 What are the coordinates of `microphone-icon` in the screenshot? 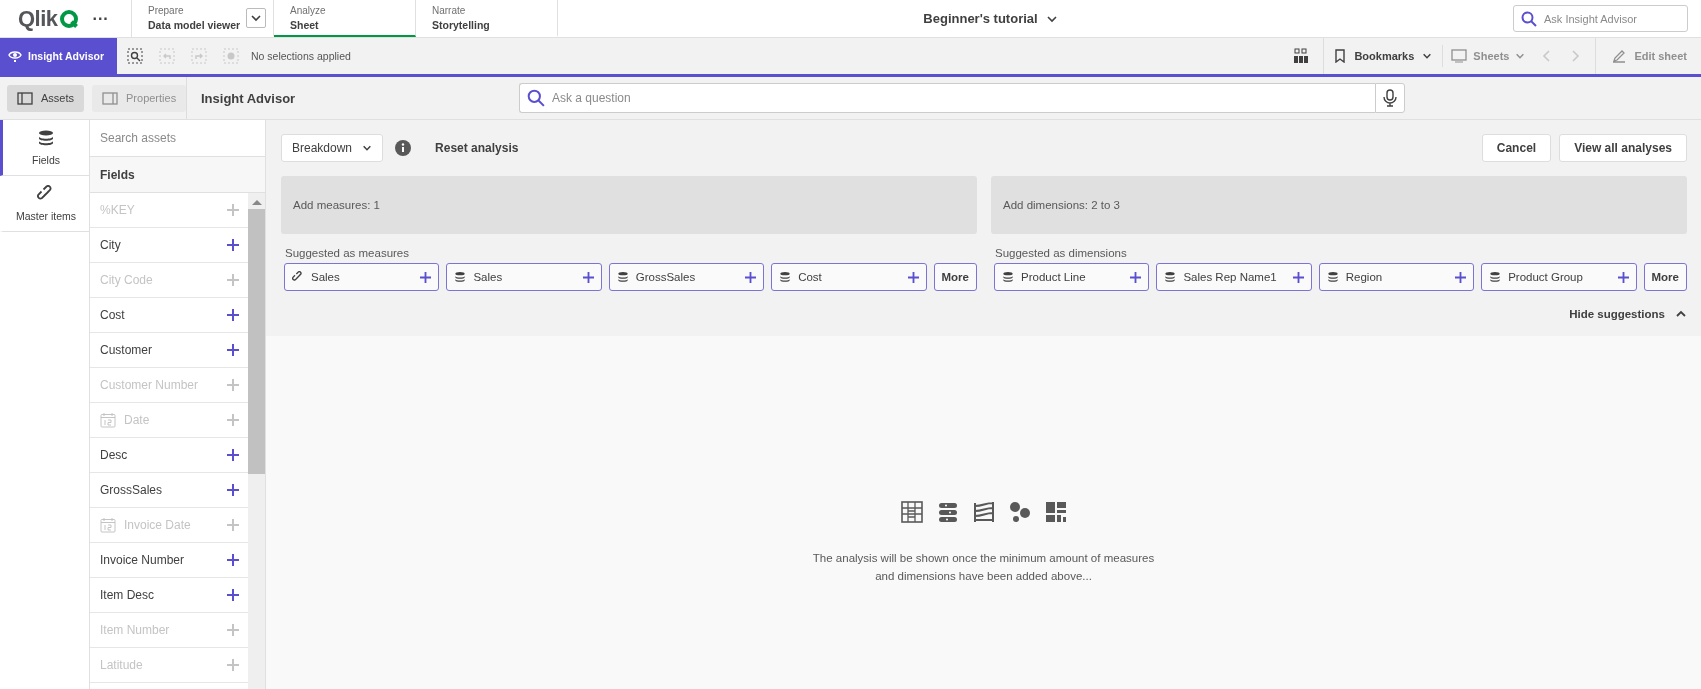 It's located at (1390, 98).